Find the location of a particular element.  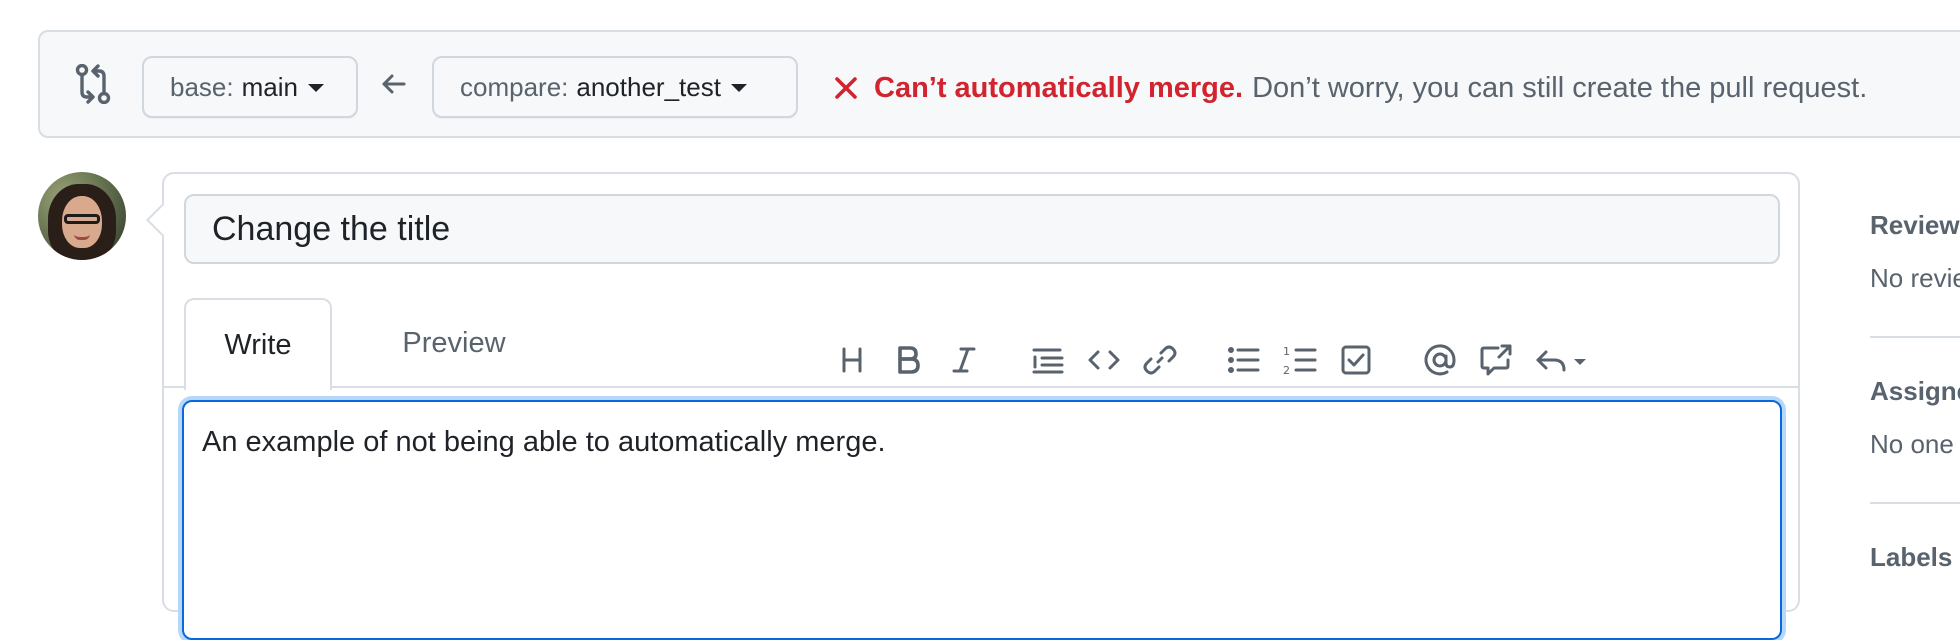

x-icon is located at coordinates (846, 88).